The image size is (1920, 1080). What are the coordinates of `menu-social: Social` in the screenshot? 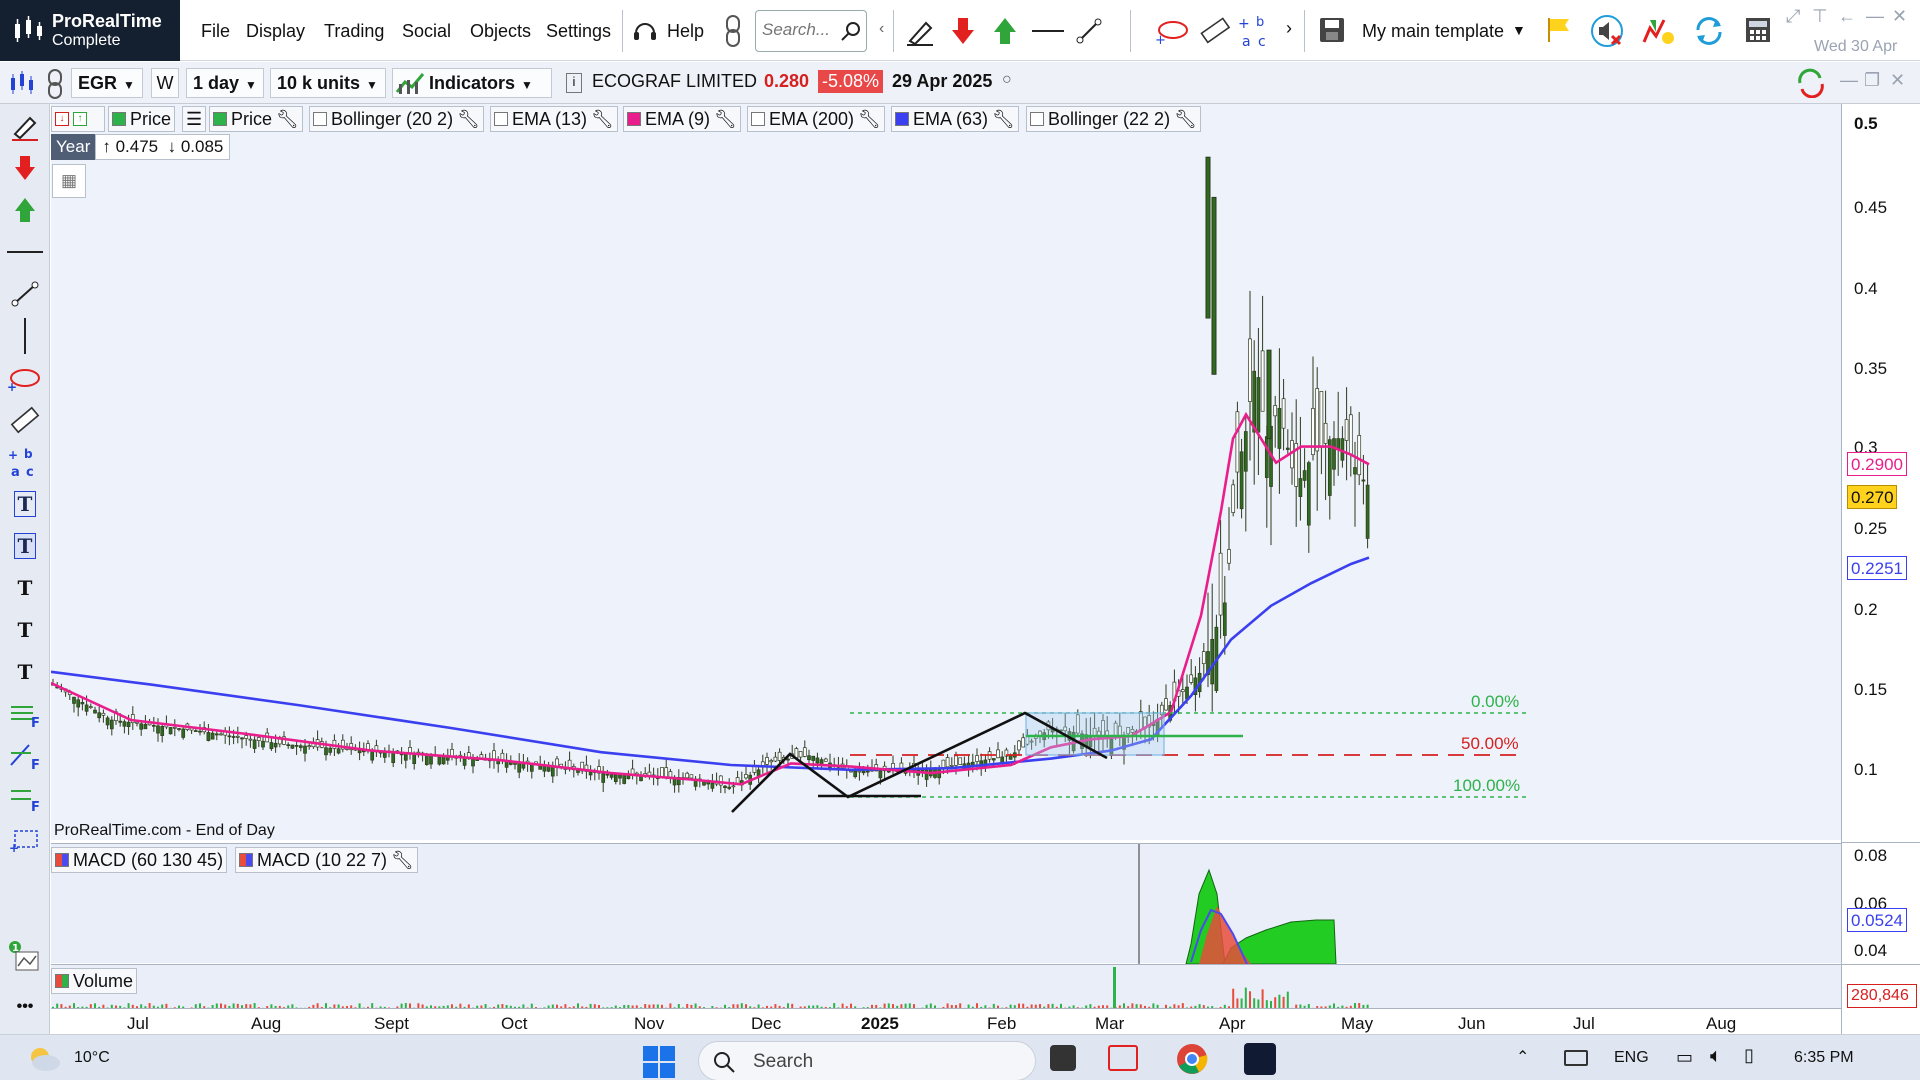 It's located at (426, 31).